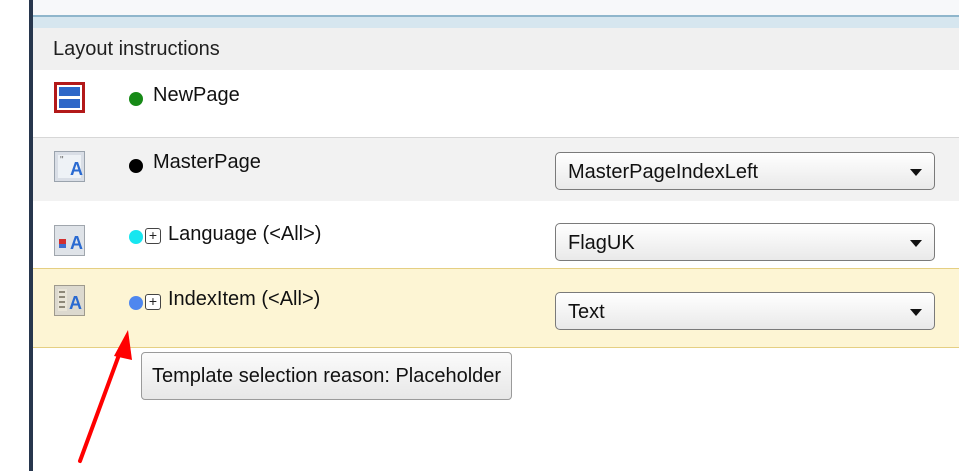 This screenshot has height=471, width=959. What do you see at coordinates (101, 402) in the screenshot?
I see `arrow-shaft` at bounding box center [101, 402].